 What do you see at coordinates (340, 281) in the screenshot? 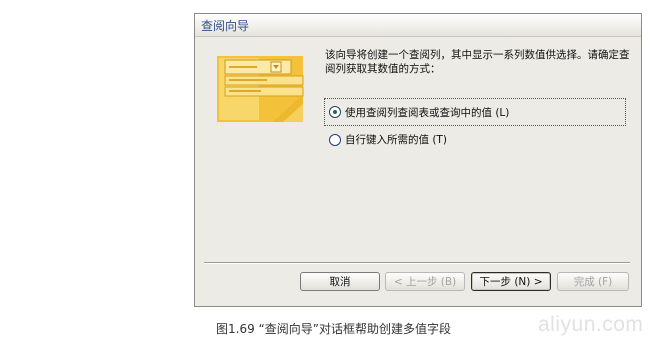
I see `cancel-button: 取消` at bounding box center [340, 281].